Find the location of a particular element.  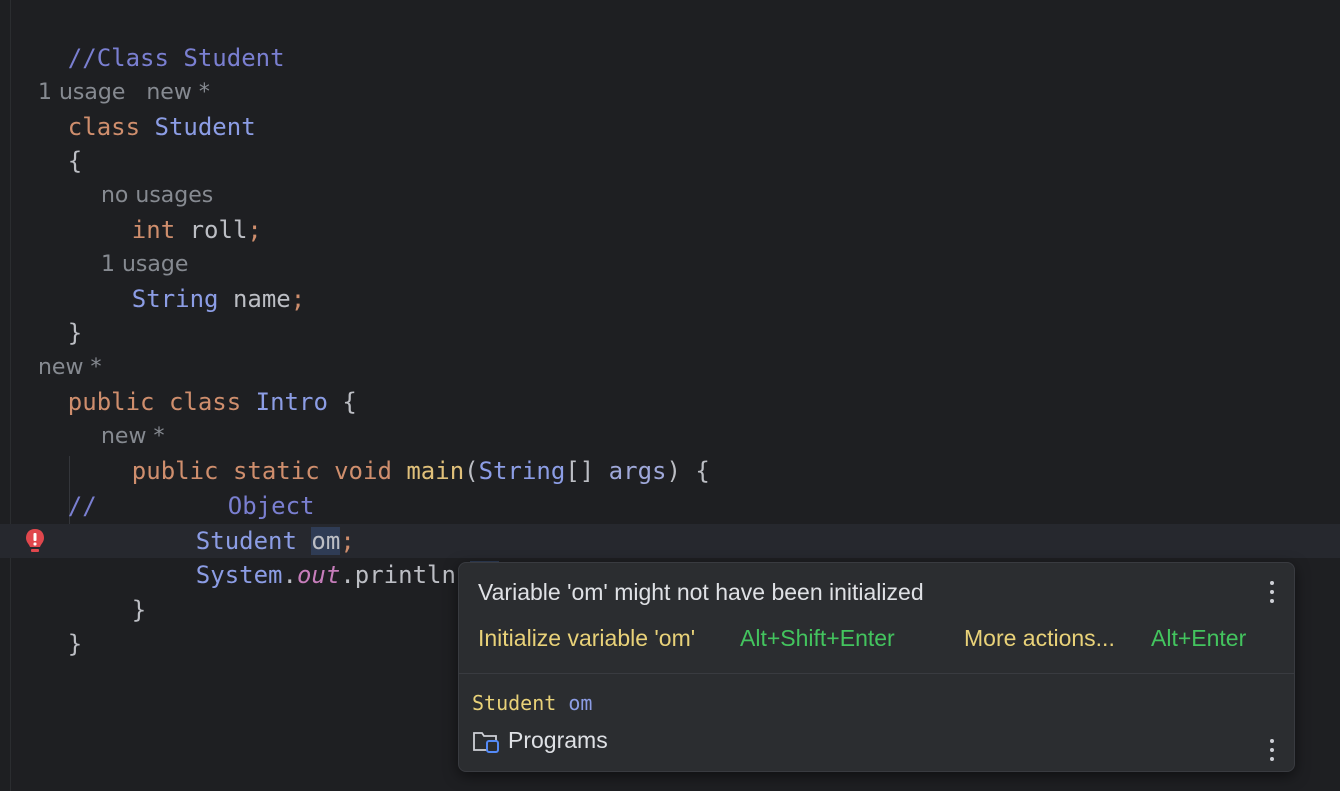

tail: ) { is located at coordinates (688, 471).